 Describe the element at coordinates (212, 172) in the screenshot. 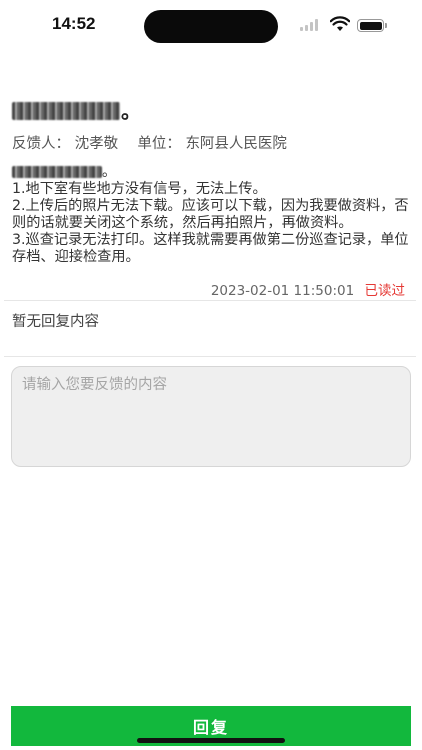

I see `feedback-greeting: 。` at that location.